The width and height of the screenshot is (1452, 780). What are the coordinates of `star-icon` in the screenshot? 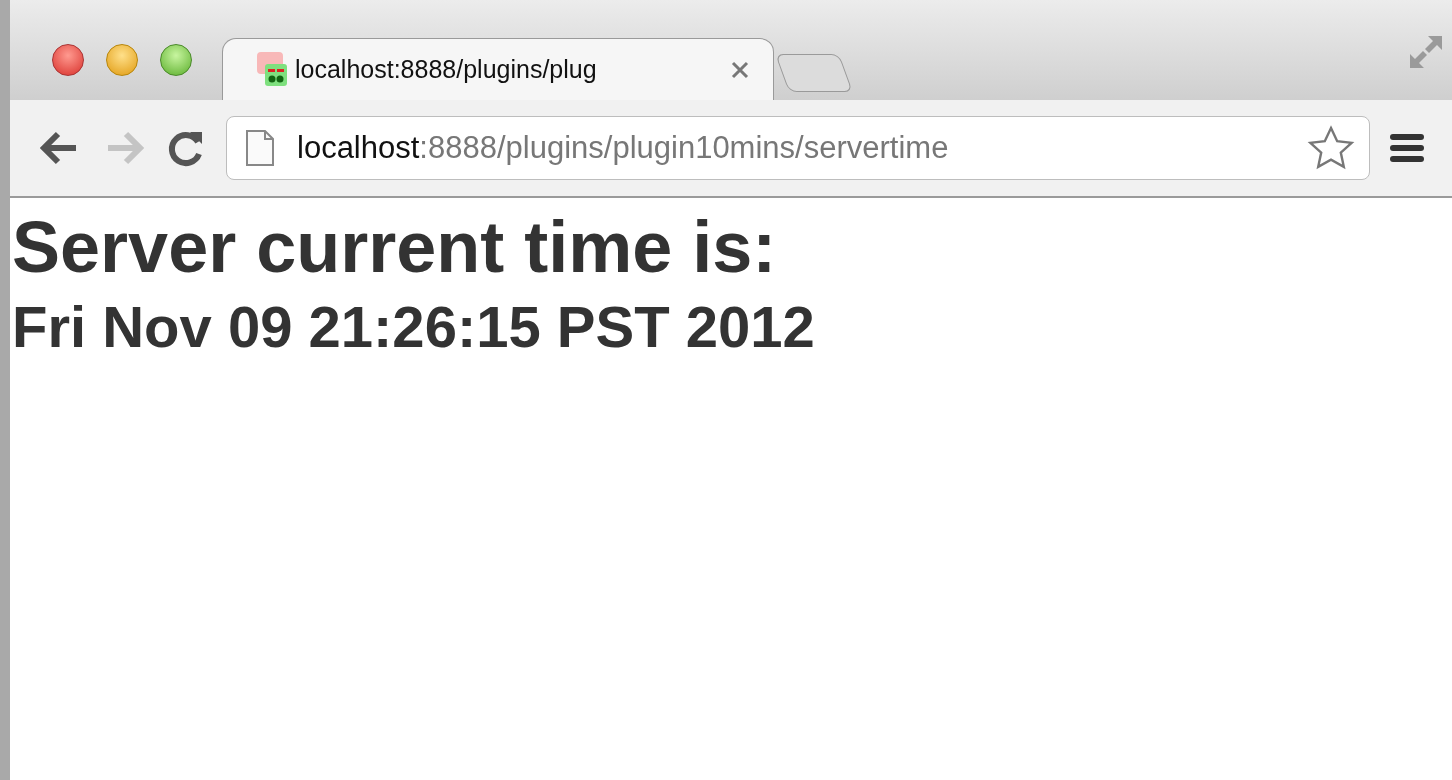 It's located at (1331, 148).